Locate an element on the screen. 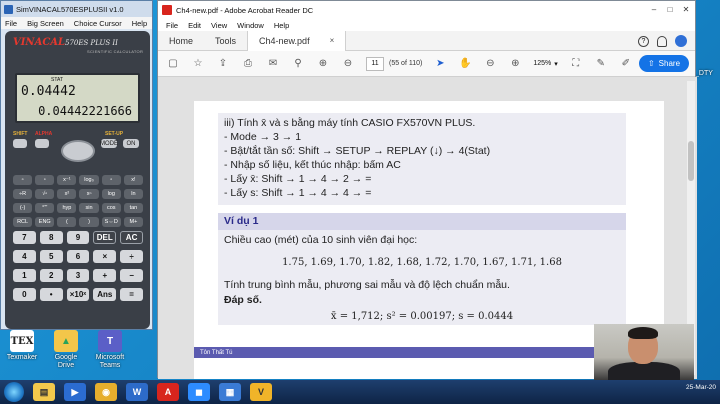  tab-document: Ch4-new.pdf × is located at coordinates (297, 40).